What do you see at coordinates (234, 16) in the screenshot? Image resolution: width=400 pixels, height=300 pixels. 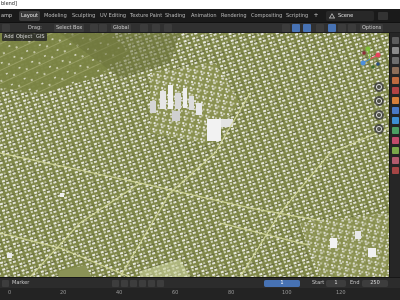 I see `tab-rendering: Rendering` at bounding box center [234, 16].